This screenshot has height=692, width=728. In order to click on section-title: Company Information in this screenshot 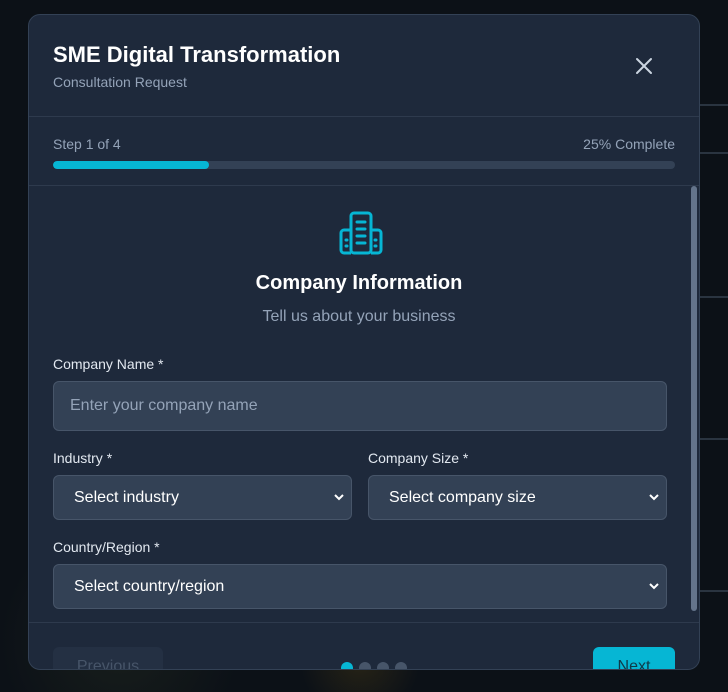, I will do `click(359, 283)`.